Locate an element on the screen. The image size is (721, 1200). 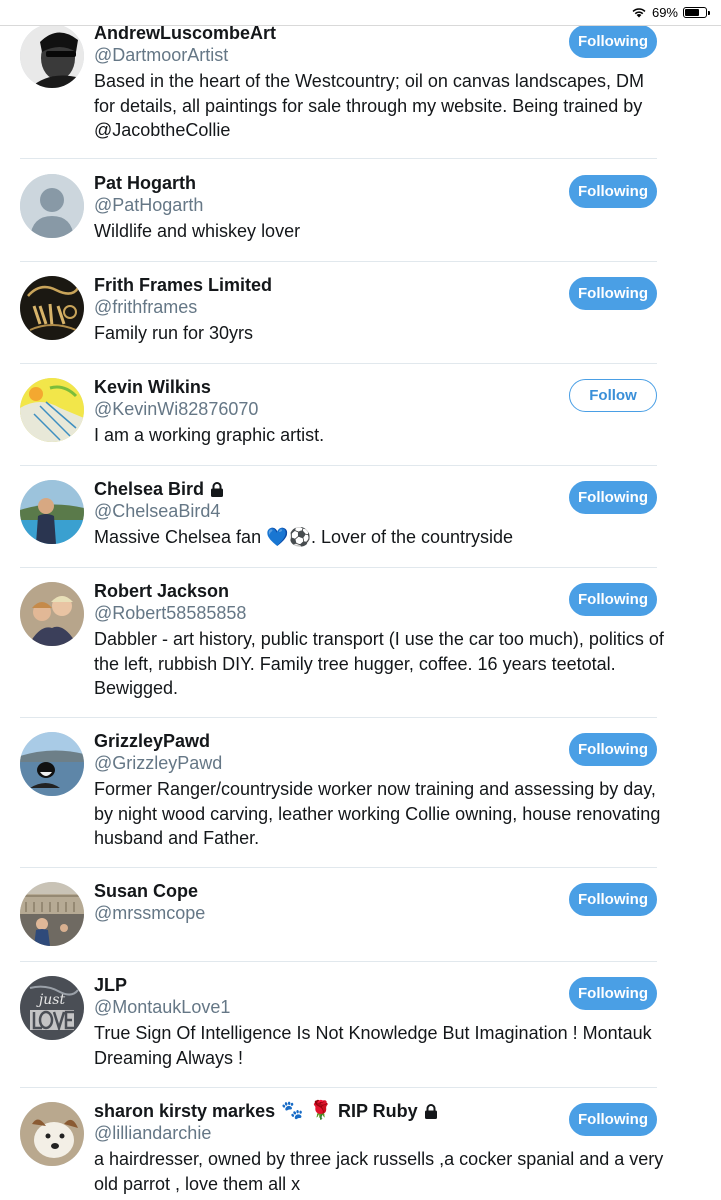
user-handle: @ChelseaBird4 is located at coordinates (327, 511).